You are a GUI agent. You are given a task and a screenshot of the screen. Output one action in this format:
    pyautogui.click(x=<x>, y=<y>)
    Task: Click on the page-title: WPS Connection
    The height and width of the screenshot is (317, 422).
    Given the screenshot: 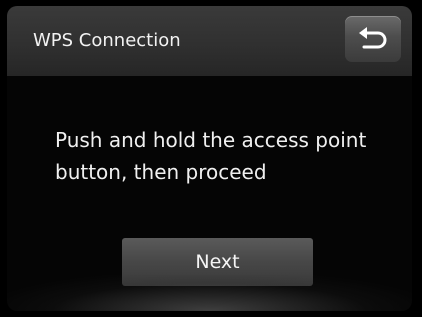 What is the action you would take?
    pyautogui.click(x=107, y=40)
    